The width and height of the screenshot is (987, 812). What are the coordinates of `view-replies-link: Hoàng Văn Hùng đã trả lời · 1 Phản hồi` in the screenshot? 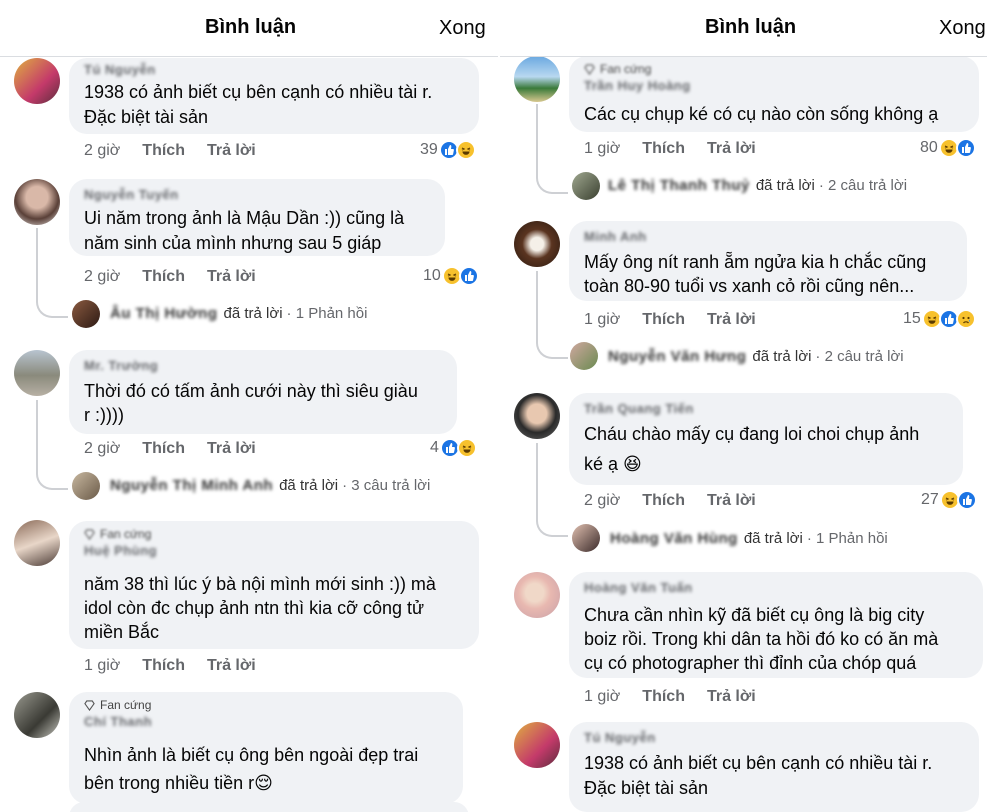 It's located at (749, 538).